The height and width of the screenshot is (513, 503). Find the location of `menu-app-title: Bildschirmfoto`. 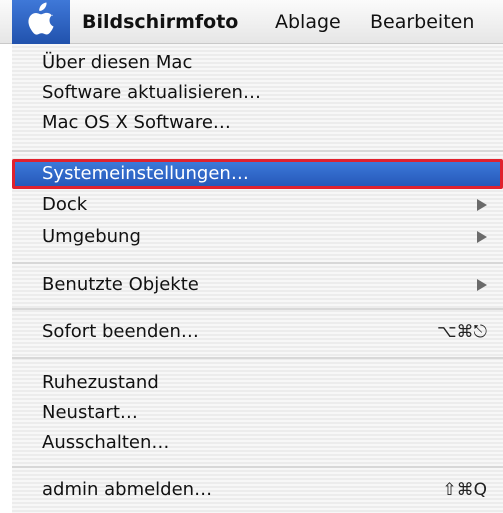

menu-app-title: Bildschirmfoto is located at coordinates (160, 22).